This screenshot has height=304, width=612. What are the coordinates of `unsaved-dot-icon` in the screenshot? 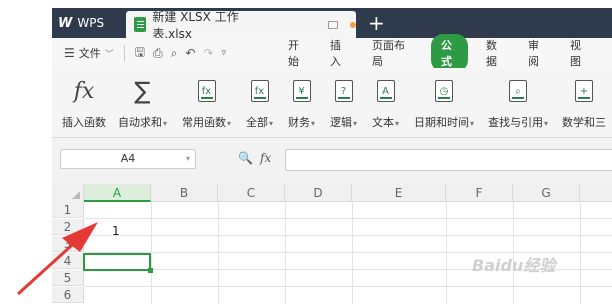 It's located at (353, 24).